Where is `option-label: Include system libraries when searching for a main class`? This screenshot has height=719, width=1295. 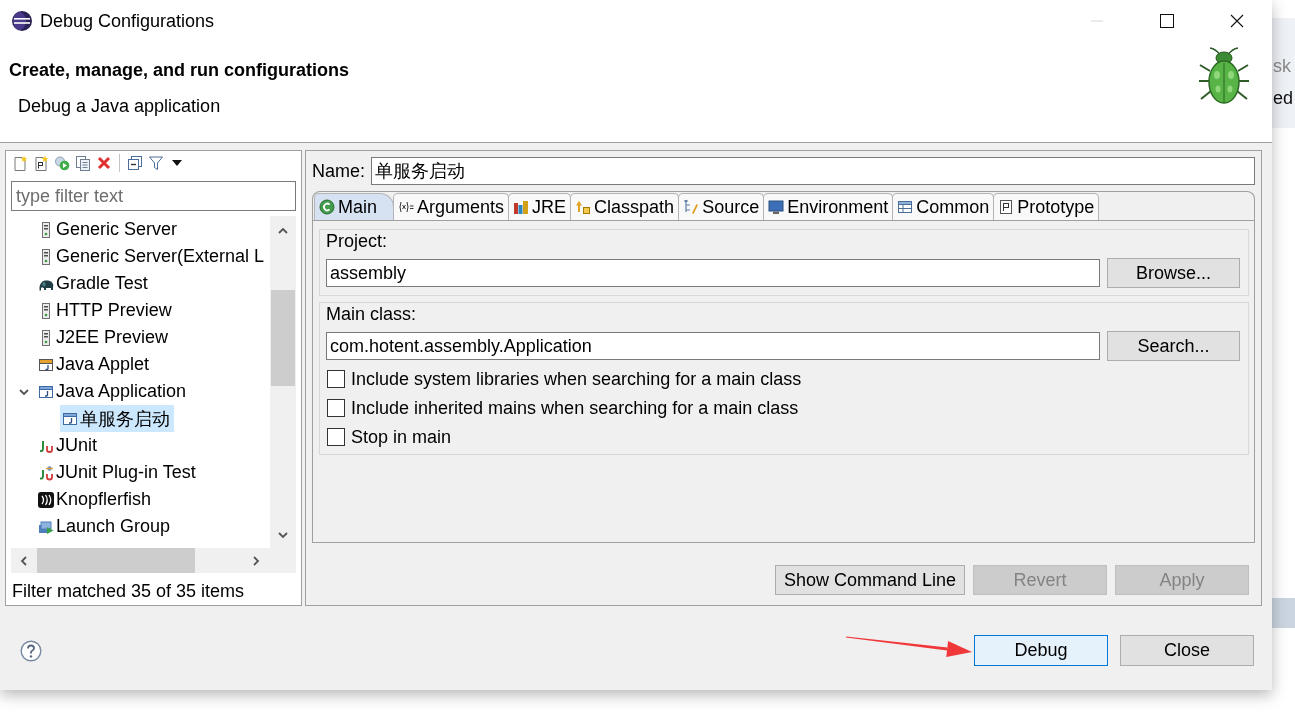
option-label: Include system libraries when searching for a main class is located at coordinates (576, 378).